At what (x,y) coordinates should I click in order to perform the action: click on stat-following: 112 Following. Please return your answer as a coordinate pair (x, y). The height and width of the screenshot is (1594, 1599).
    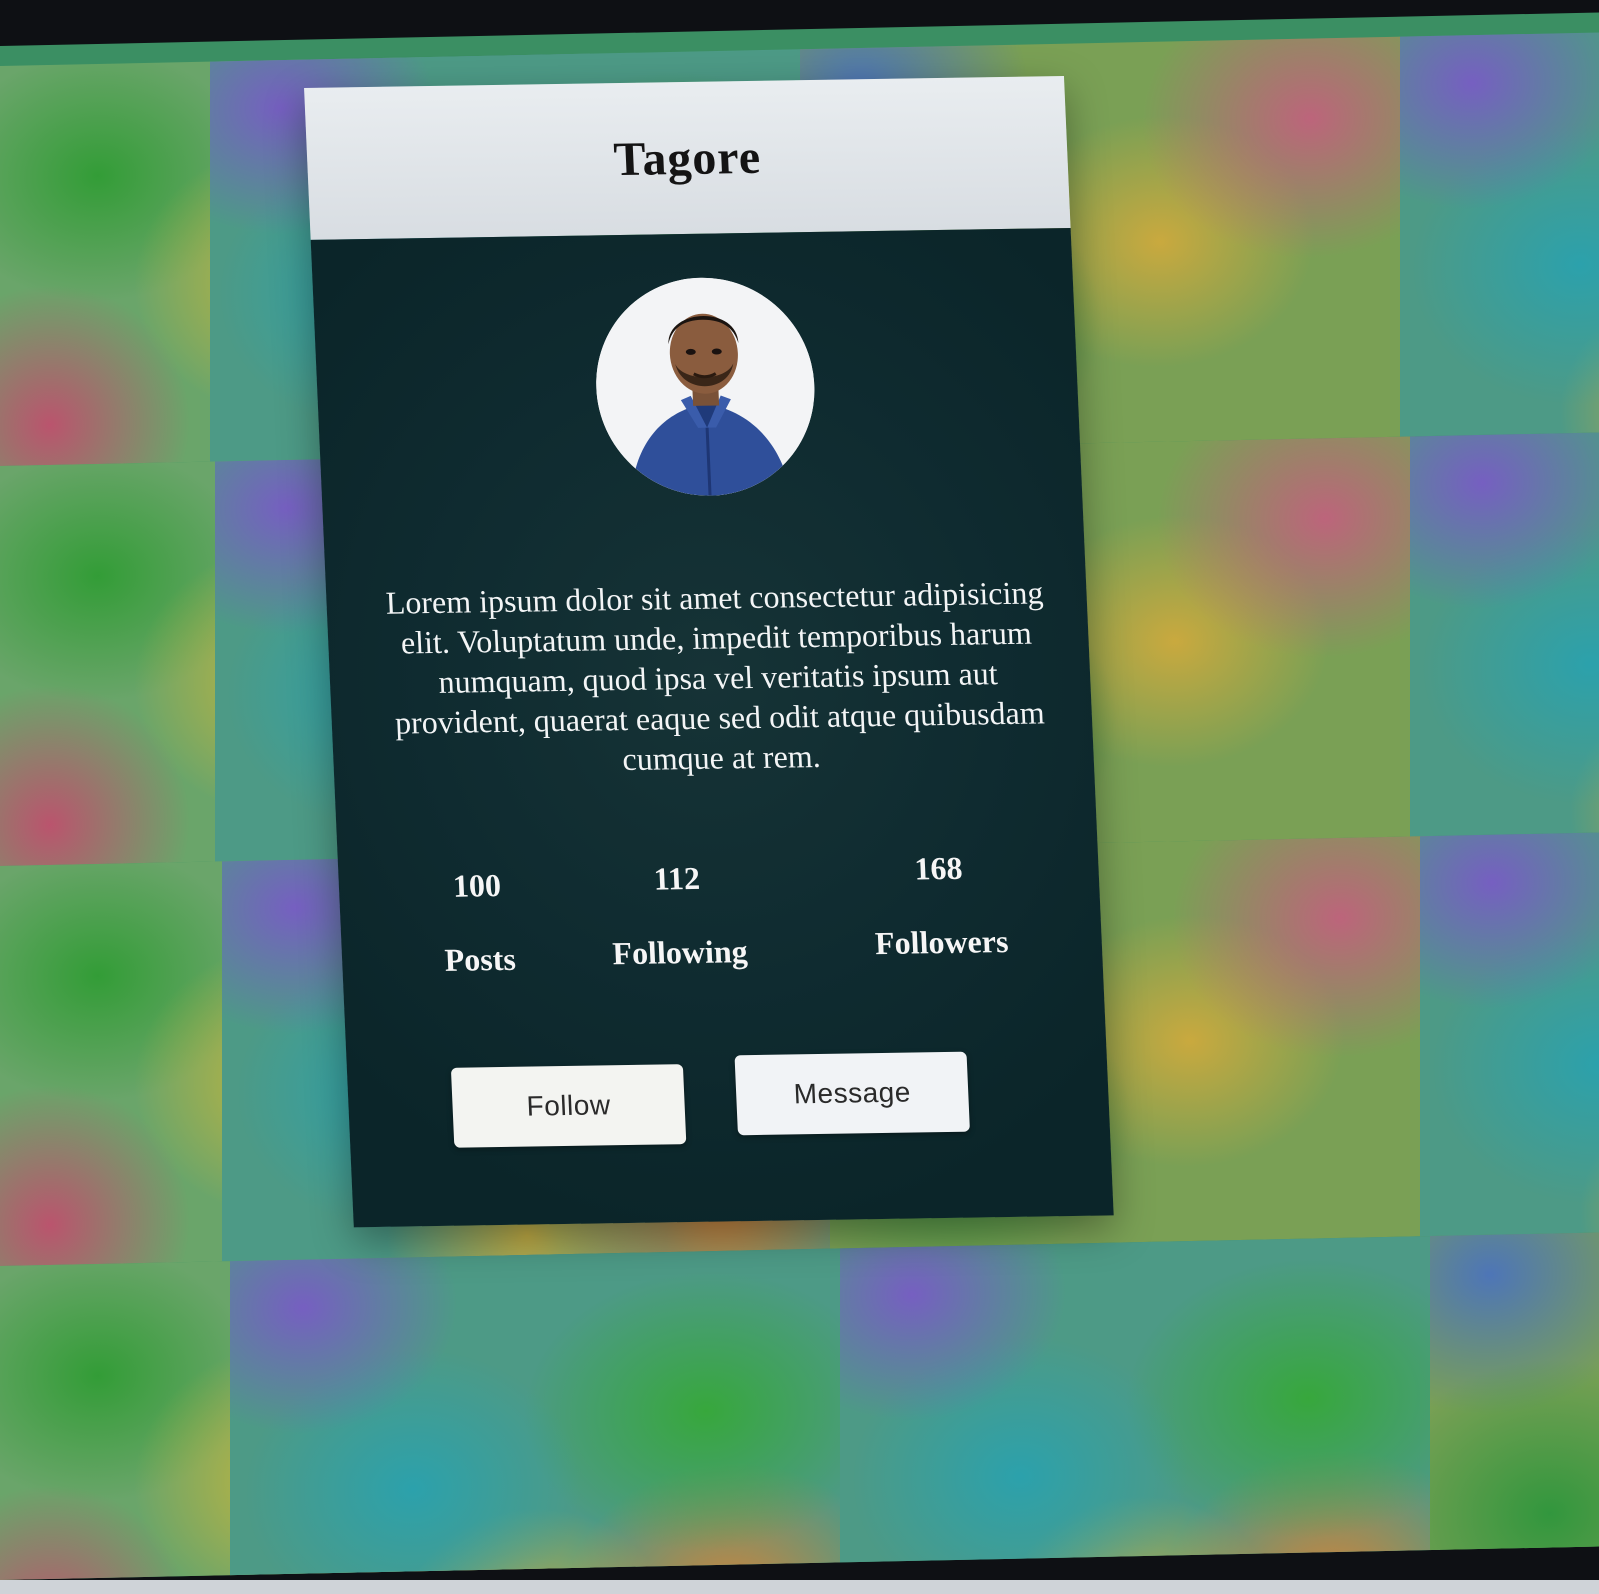
    Looking at the image, I should click on (678, 914).